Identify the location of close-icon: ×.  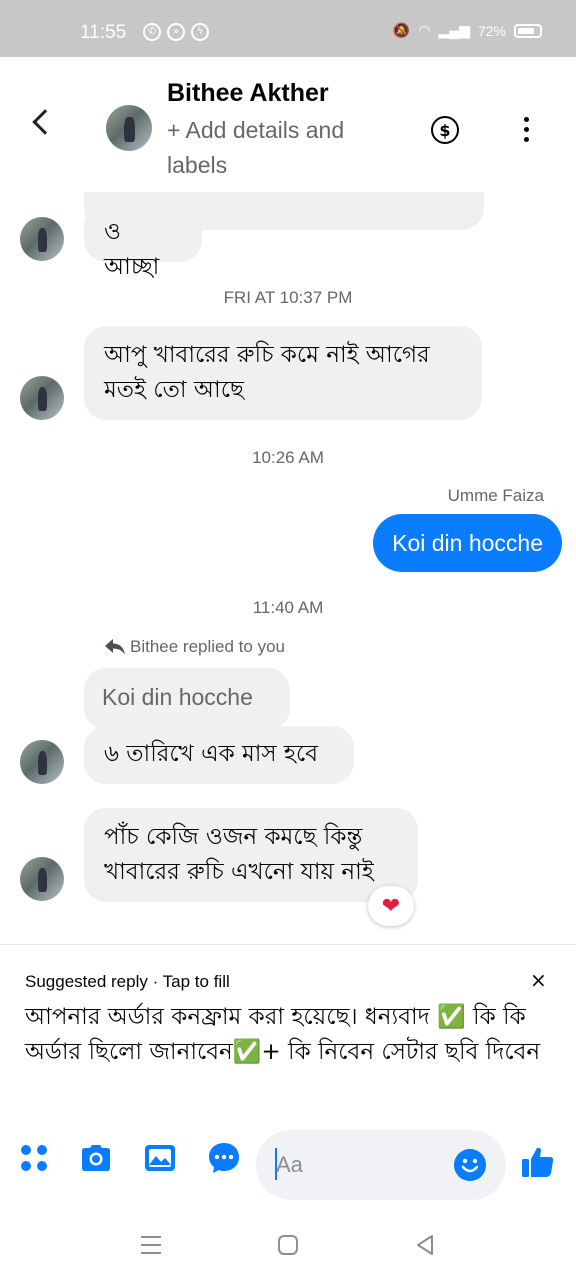
(538, 980).